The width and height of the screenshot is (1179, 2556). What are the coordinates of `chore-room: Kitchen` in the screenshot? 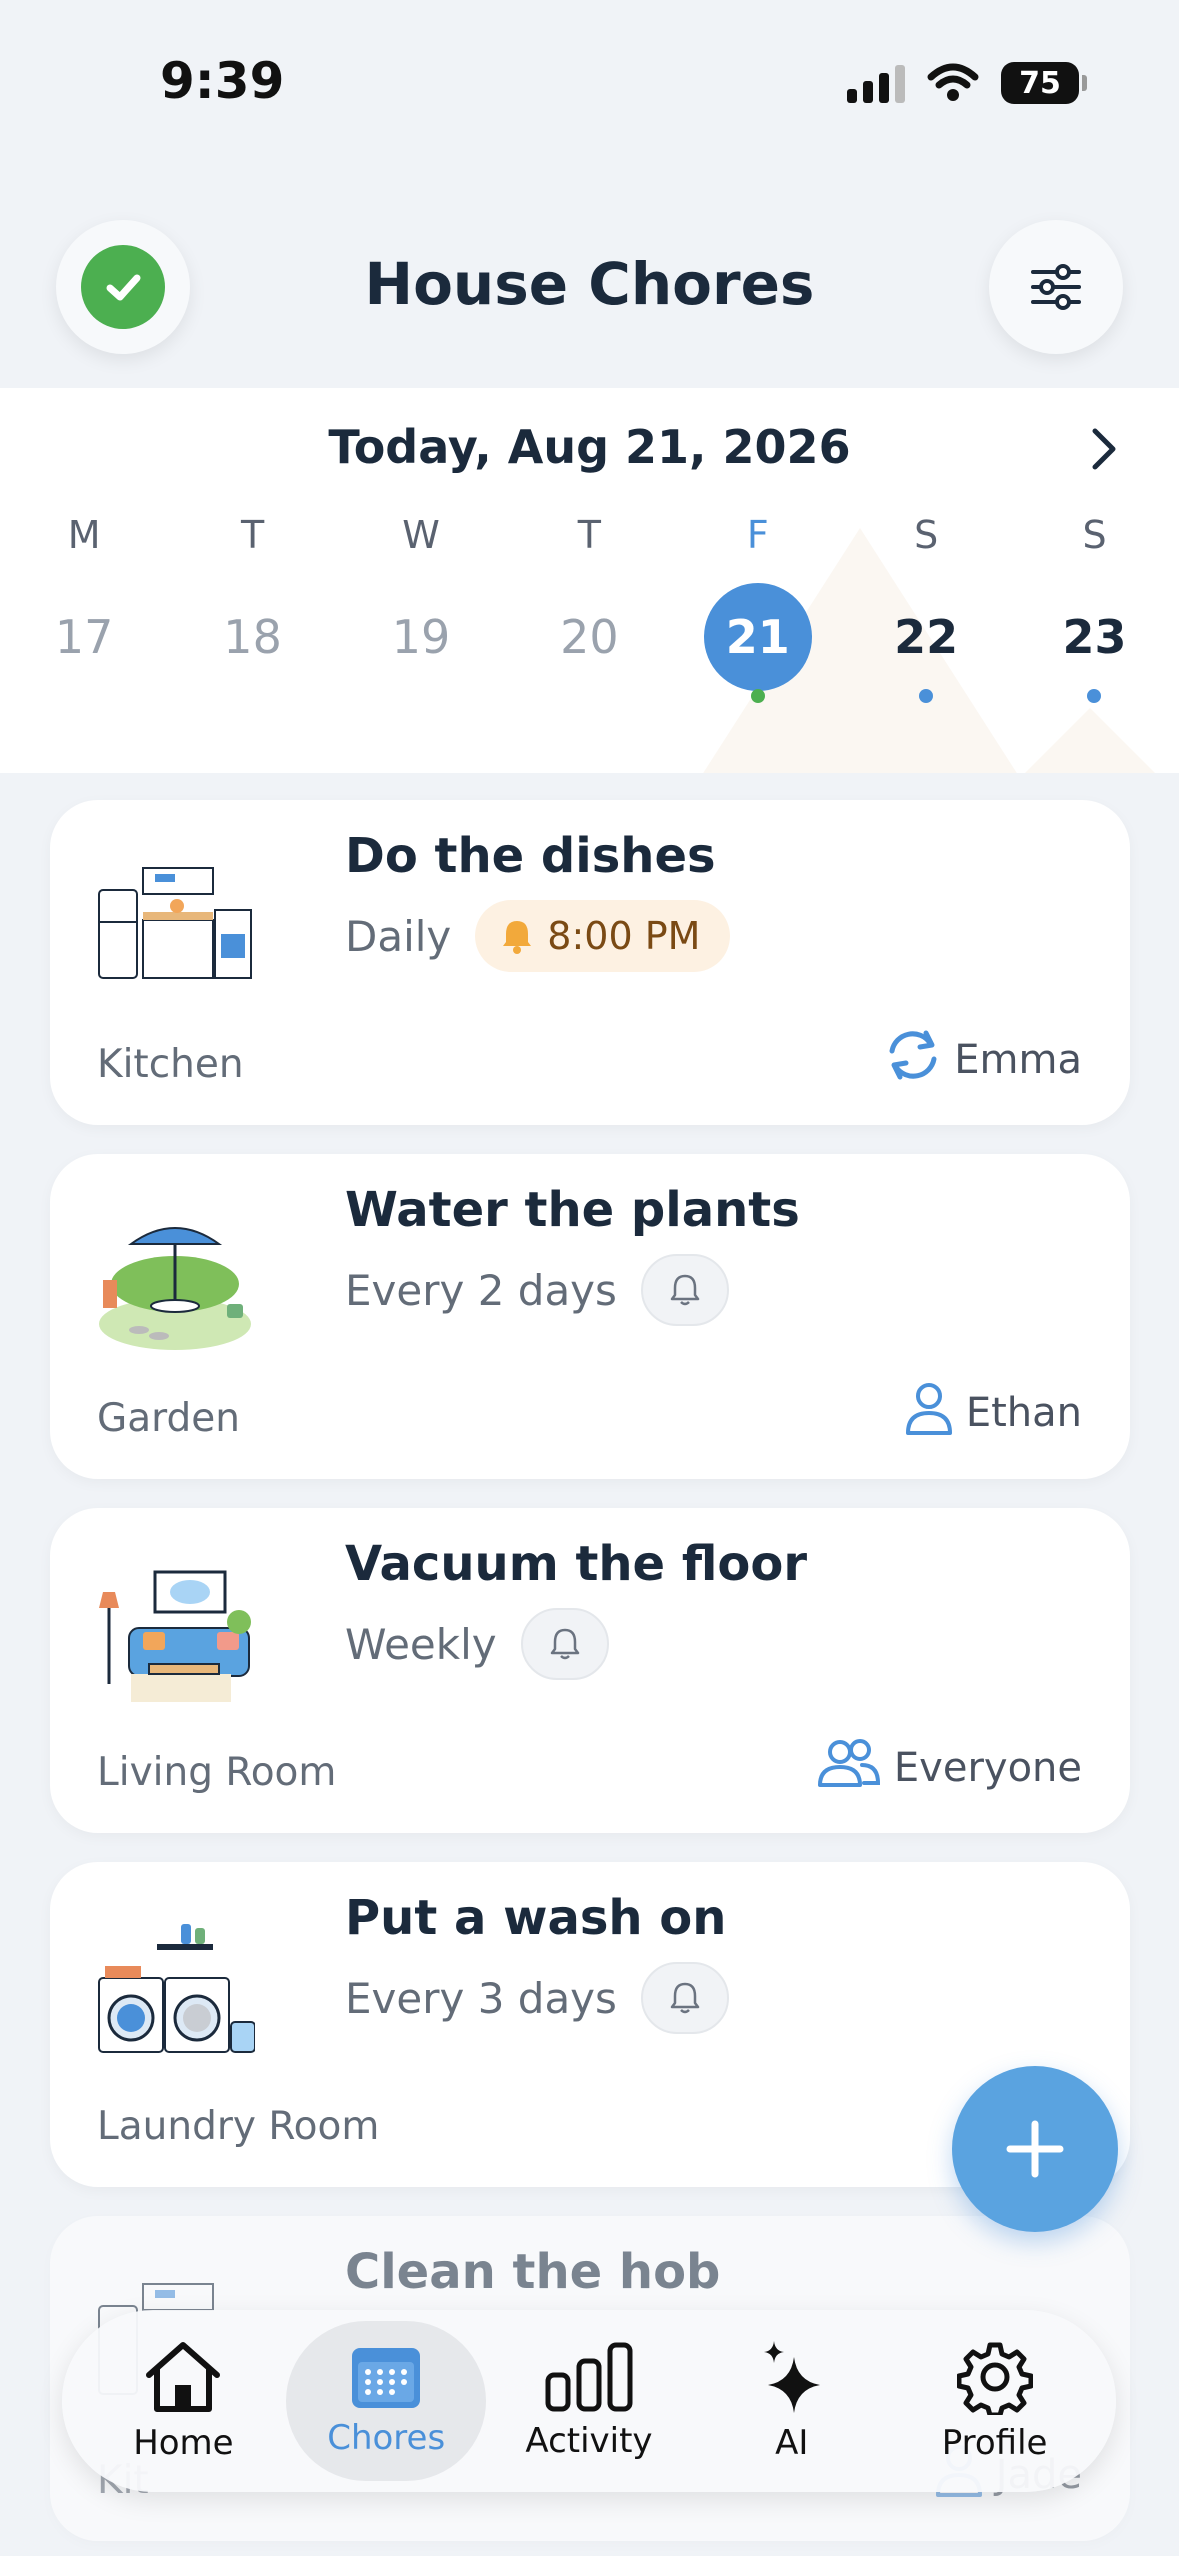 It's located at (170, 1064).